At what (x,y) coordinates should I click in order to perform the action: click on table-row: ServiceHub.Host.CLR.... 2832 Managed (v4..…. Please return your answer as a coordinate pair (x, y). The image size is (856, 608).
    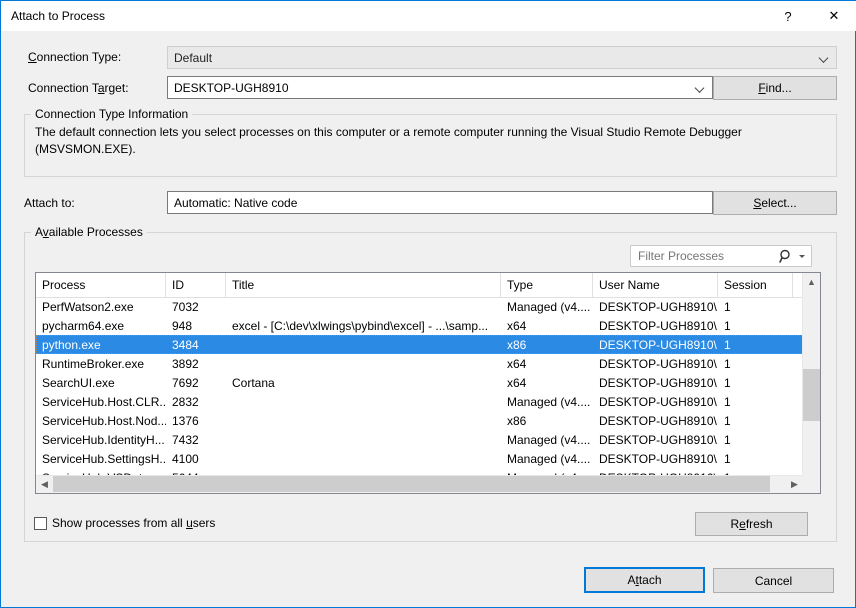
    Looking at the image, I should click on (420, 401).